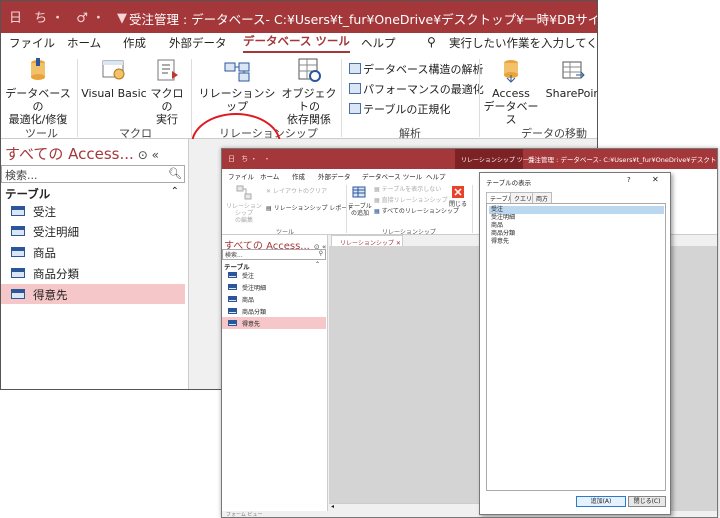  I want to click on run-macro-icon, so click(167, 70).